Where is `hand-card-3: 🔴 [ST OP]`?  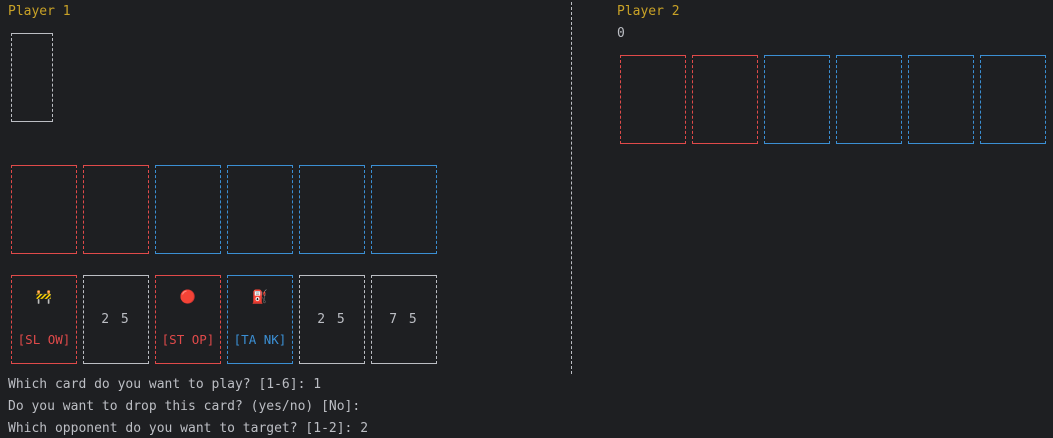 hand-card-3: 🔴 [ST OP] is located at coordinates (188, 319).